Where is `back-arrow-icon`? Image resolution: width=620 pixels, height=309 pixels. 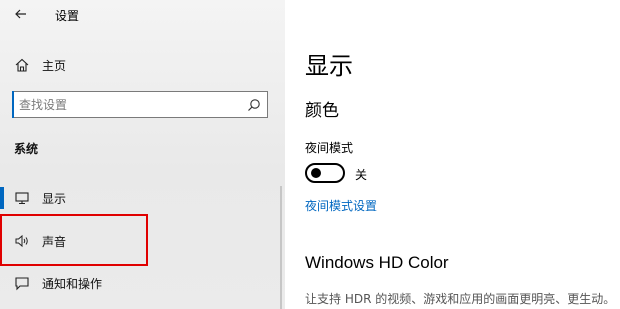 back-arrow-icon is located at coordinates (20, 14).